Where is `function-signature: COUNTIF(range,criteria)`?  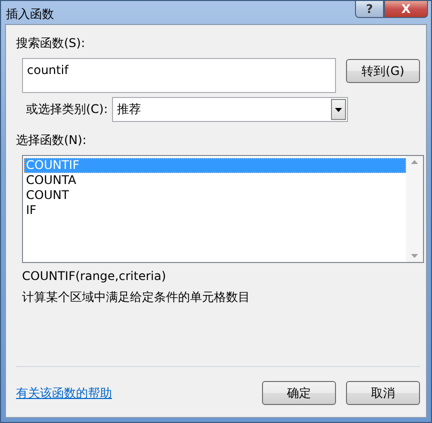
function-signature: COUNTIF(range,criteria) is located at coordinates (94, 276).